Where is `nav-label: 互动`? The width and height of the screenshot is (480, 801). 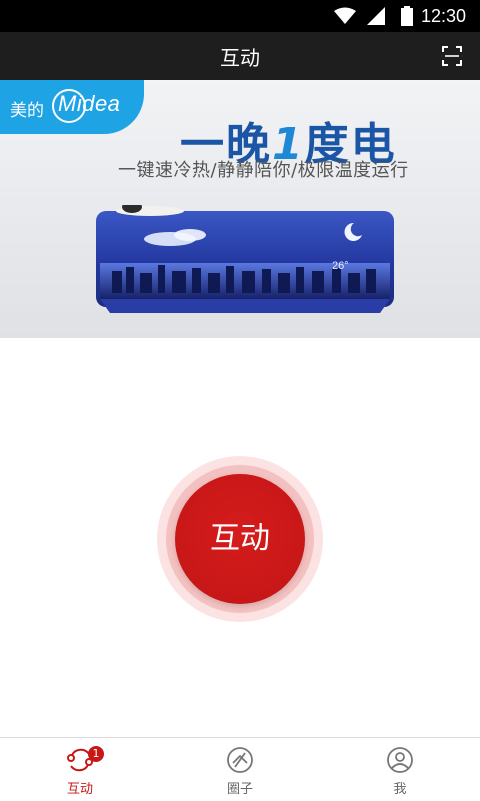 nav-label: 互动 is located at coordinates (79, 789).